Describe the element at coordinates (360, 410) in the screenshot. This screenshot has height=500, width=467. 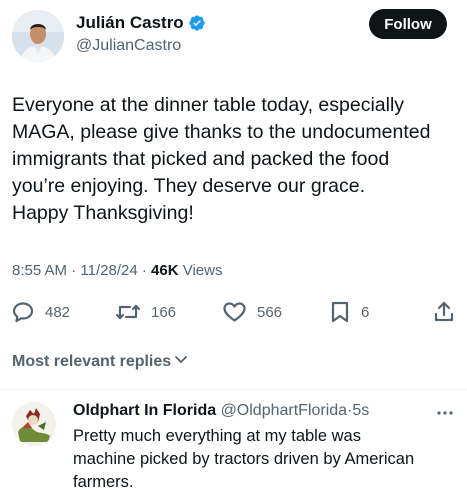
I see `reply-time: 5s` at that location.